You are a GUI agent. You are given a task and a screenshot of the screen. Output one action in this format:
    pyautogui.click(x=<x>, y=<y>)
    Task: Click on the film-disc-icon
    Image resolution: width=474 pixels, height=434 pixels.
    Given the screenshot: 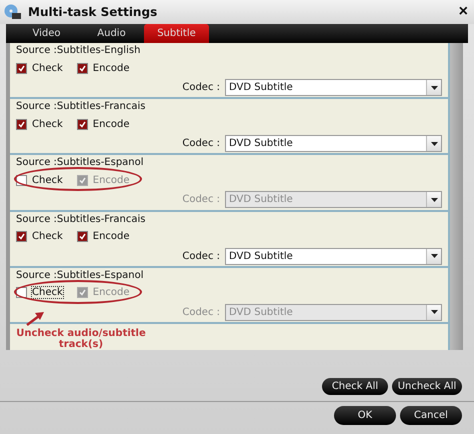 What is the action you would take?
    pyautogui.click(x=13, y=12)
    